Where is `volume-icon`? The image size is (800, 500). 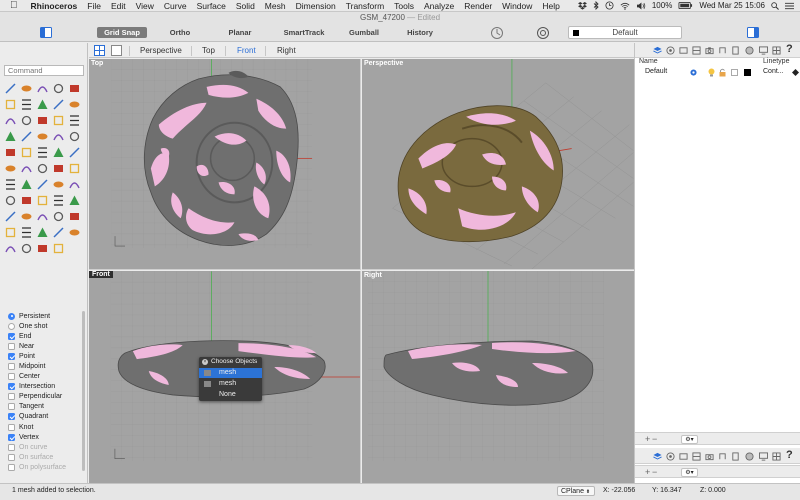 volume-icon is located at coordinates (641, 5).